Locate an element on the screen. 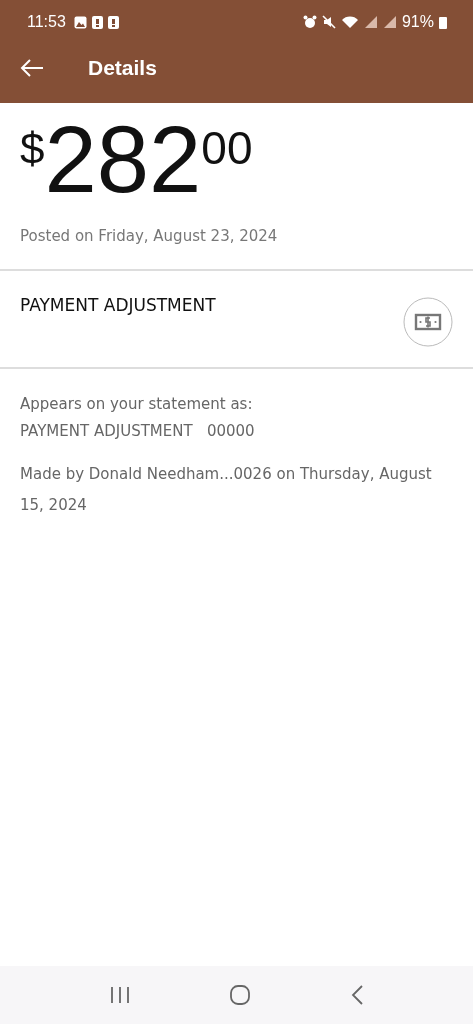 This screenshot has width=473, height=1024. back-arrow-icon is located at coordinates (32, 68).